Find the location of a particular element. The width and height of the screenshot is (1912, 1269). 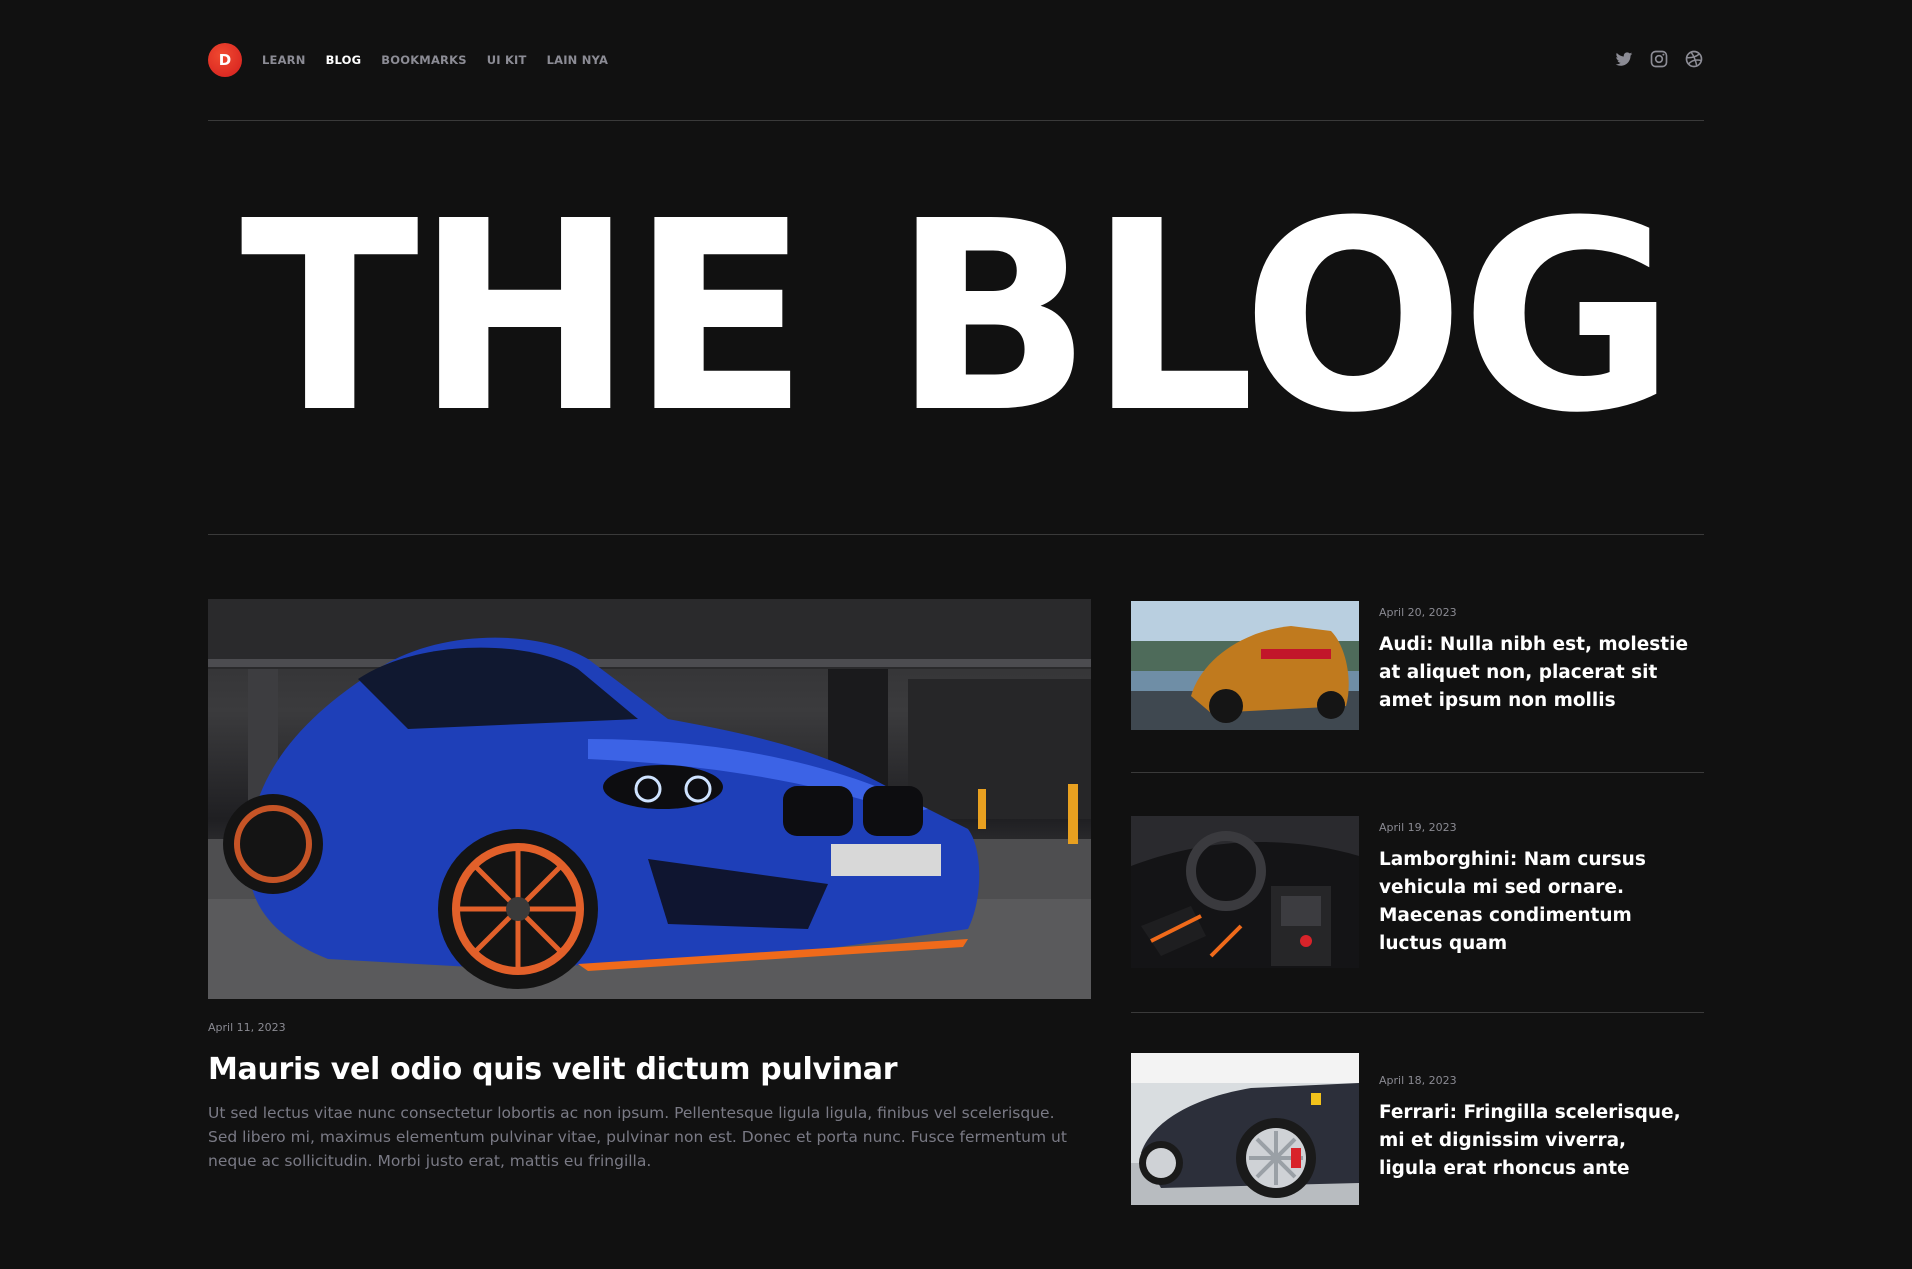

main-nav: LEARN BLOG BOOKMARKS UI KIT LAIN NYA is located at coordinates (435, 60).